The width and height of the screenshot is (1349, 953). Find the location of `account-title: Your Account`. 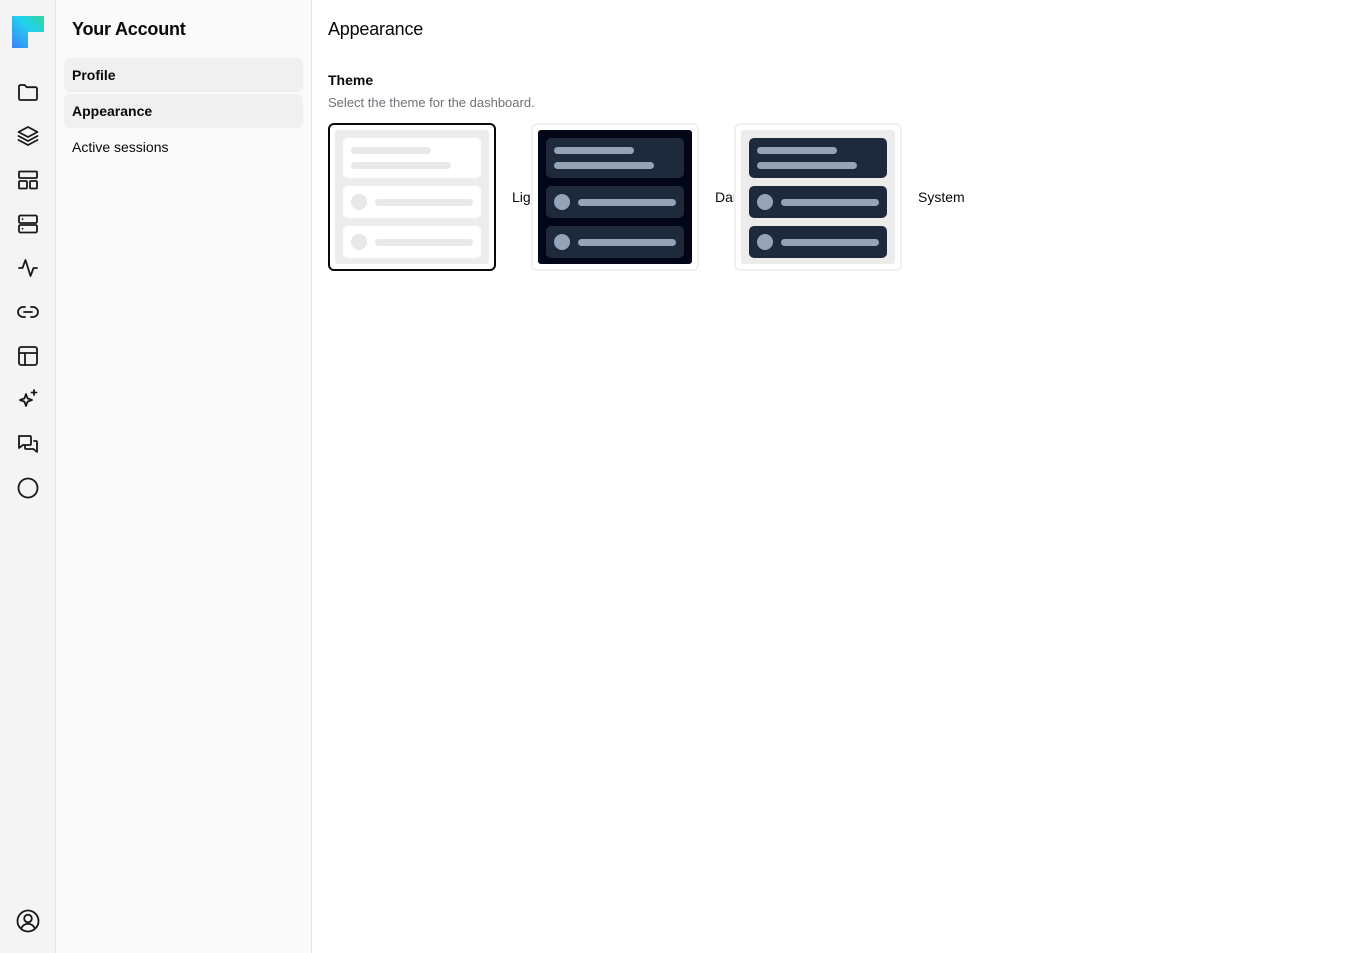

account-title: Your Account is located at coordinates (129, 29).